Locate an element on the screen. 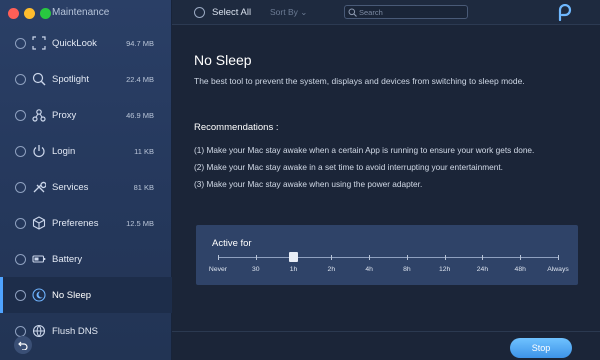 The image size is (600, 360). sidebar-item-preferences: Preferenes 12.5 MB is located at coordinates (86, 223).